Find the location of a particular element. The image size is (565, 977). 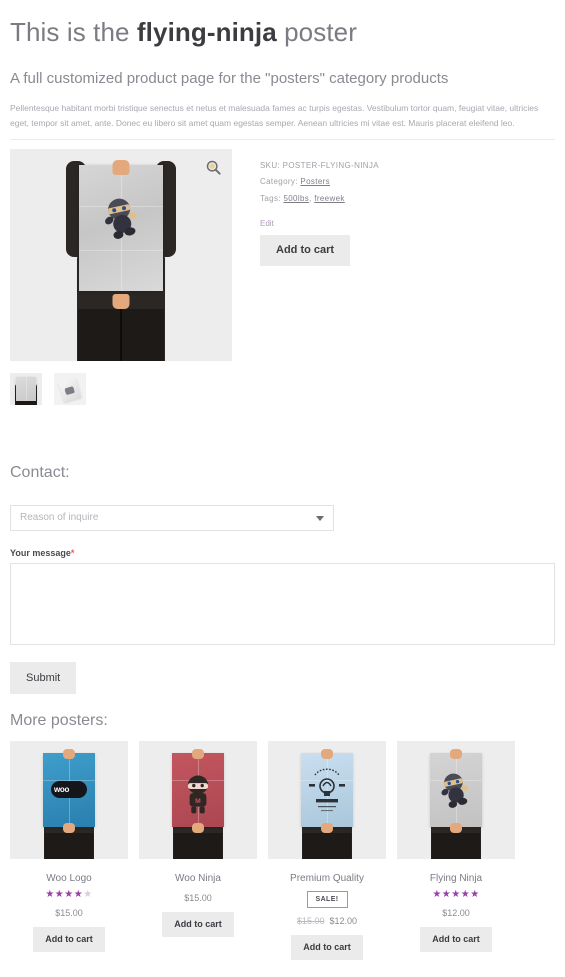

poster-illustration is located at coordinates (121, 255).